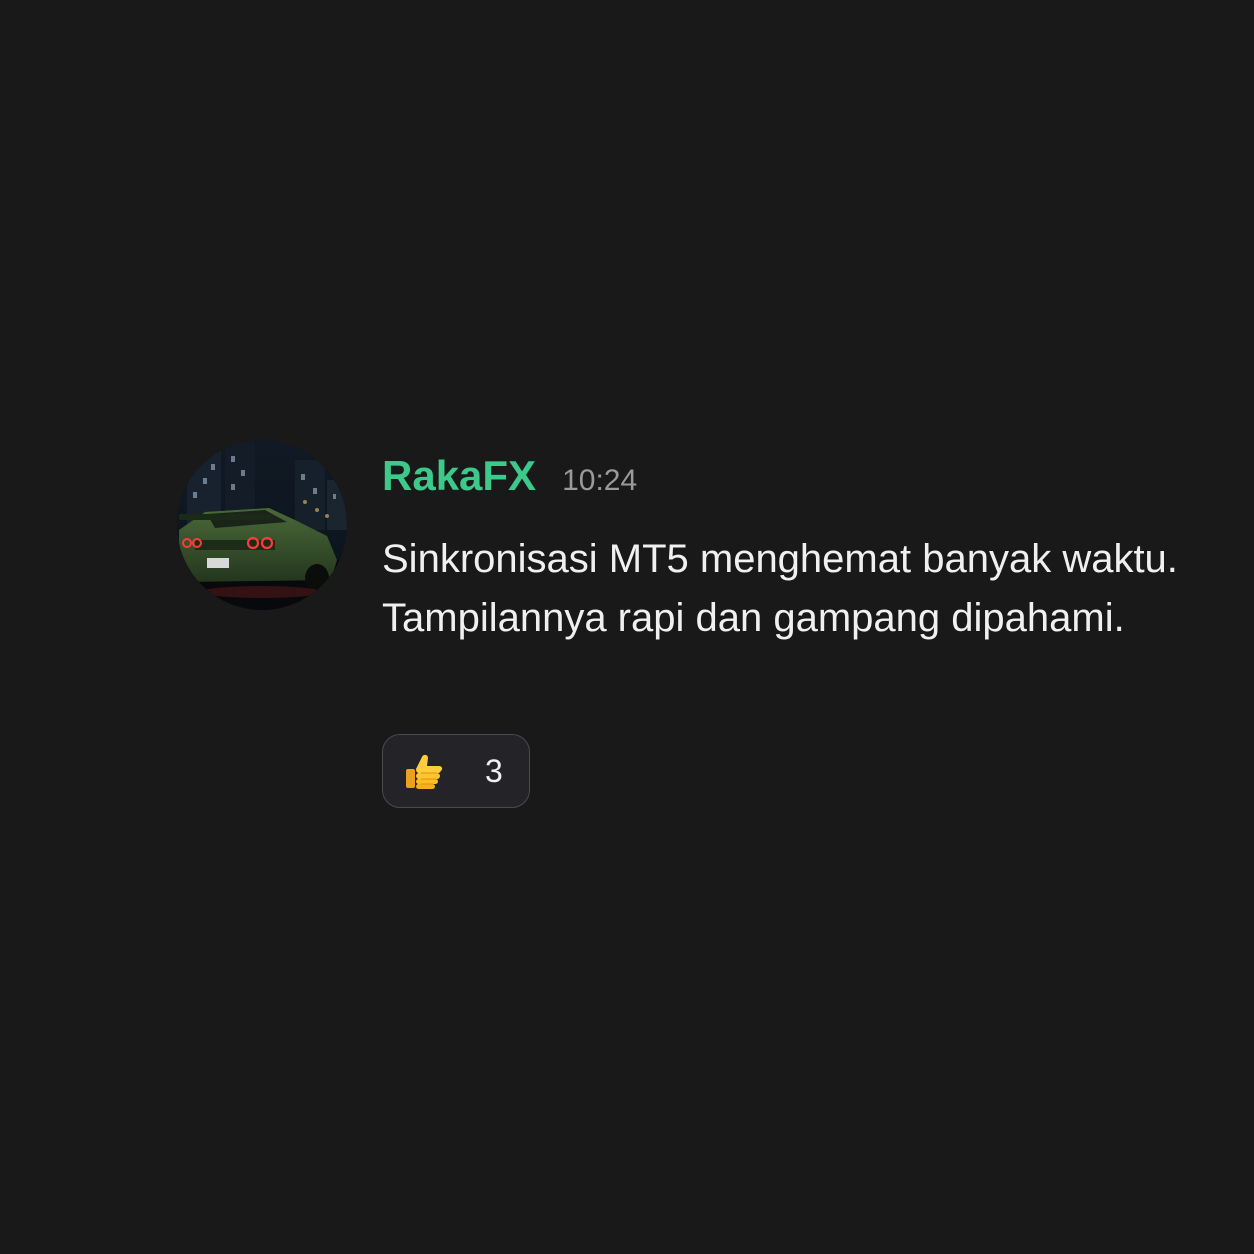  I want to click on reaction-thumbs-up: 3, so click(456, 771).